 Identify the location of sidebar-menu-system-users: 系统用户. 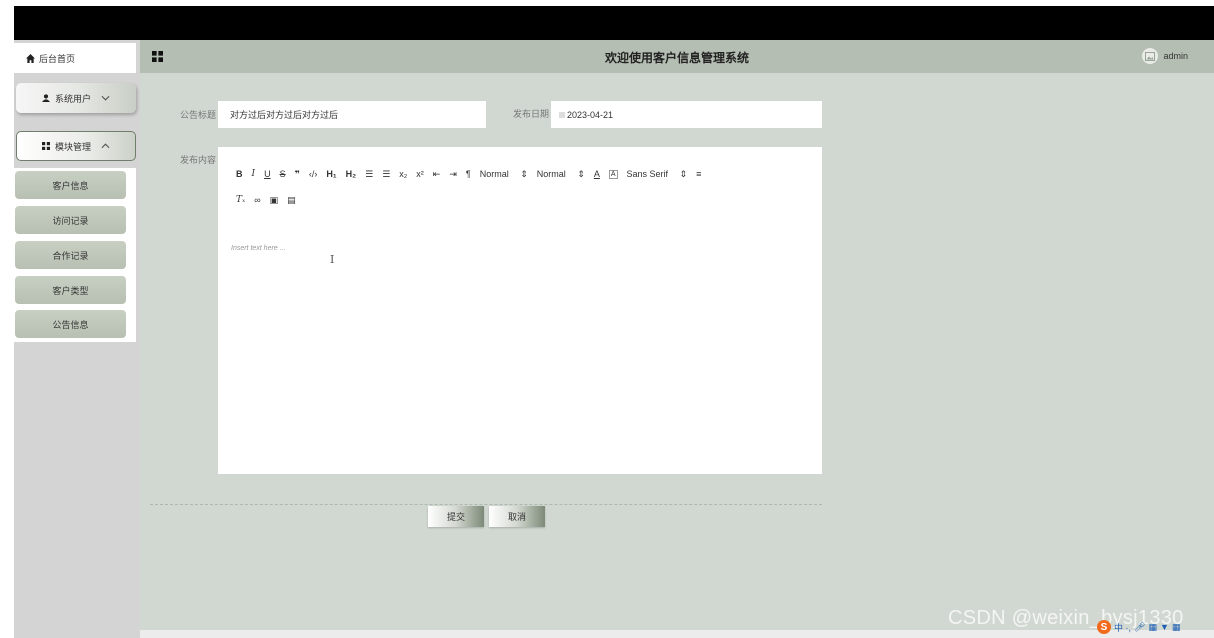
(76, 98).